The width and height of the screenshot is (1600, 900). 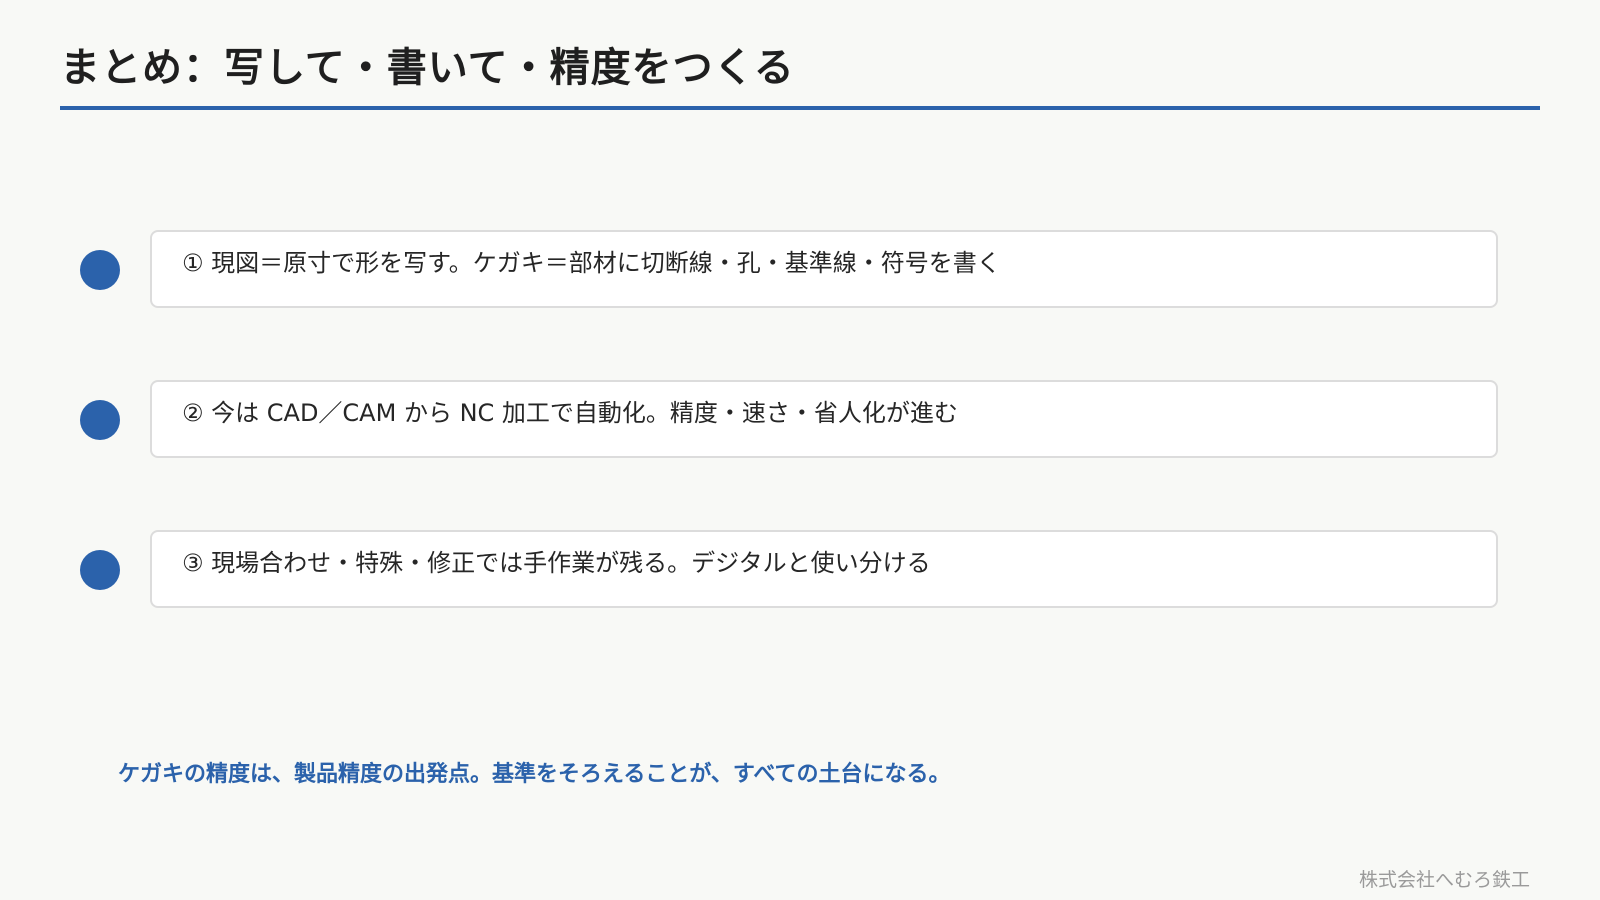 I want to click on key-point-card: ③ 現場合わせ・特殊・修正では手作業が残る。デジタルと使い分ける, so click(x=824, y=569).